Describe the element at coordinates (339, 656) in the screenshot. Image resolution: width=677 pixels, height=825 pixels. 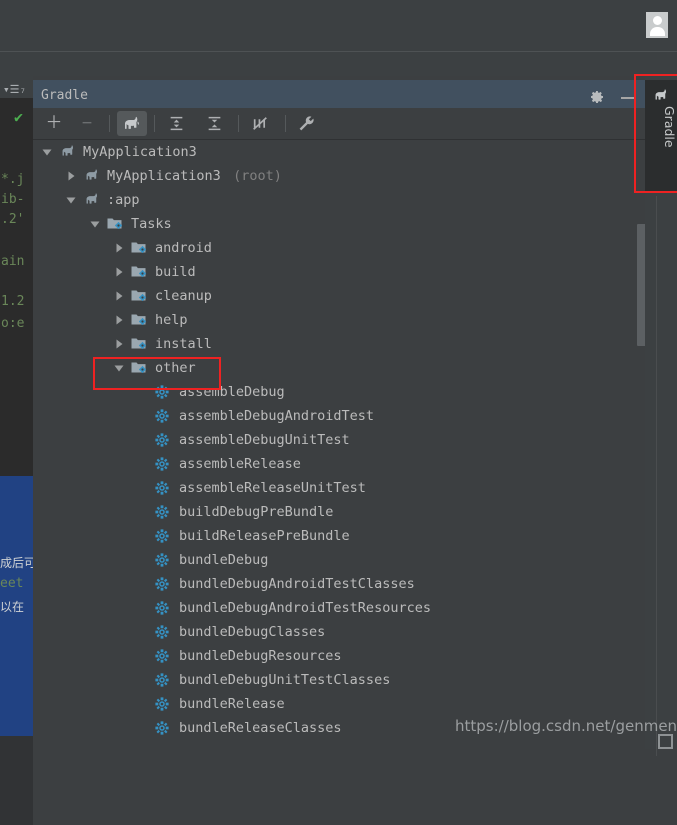
I see `tree-leaf-task: bundleDebugResources` at that location.